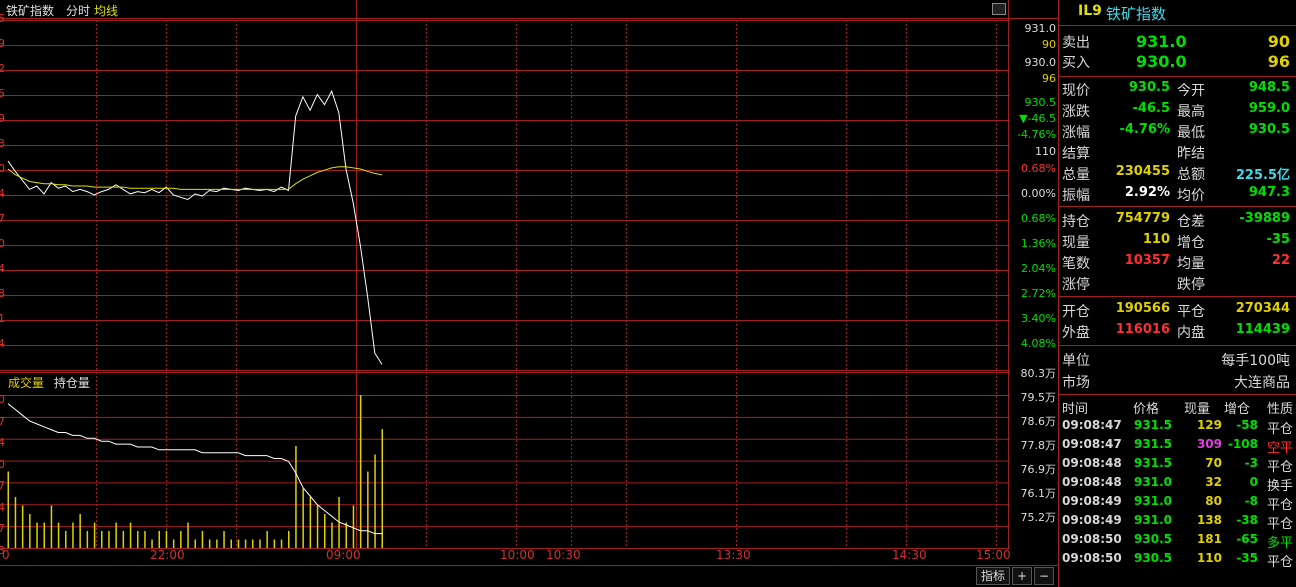  What do you see at coordinates (993, 576) in the screenshot?
I see `indicator-button: 指标` at bounding box center [993, 576].